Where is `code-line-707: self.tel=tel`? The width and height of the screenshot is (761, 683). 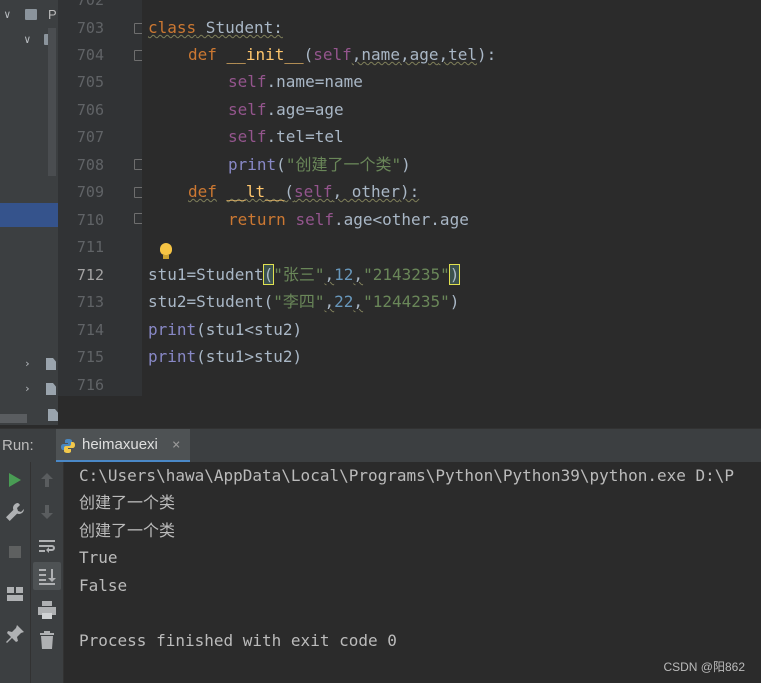
code-line-707: self.tel=tel is located at coordinates (286, 137).